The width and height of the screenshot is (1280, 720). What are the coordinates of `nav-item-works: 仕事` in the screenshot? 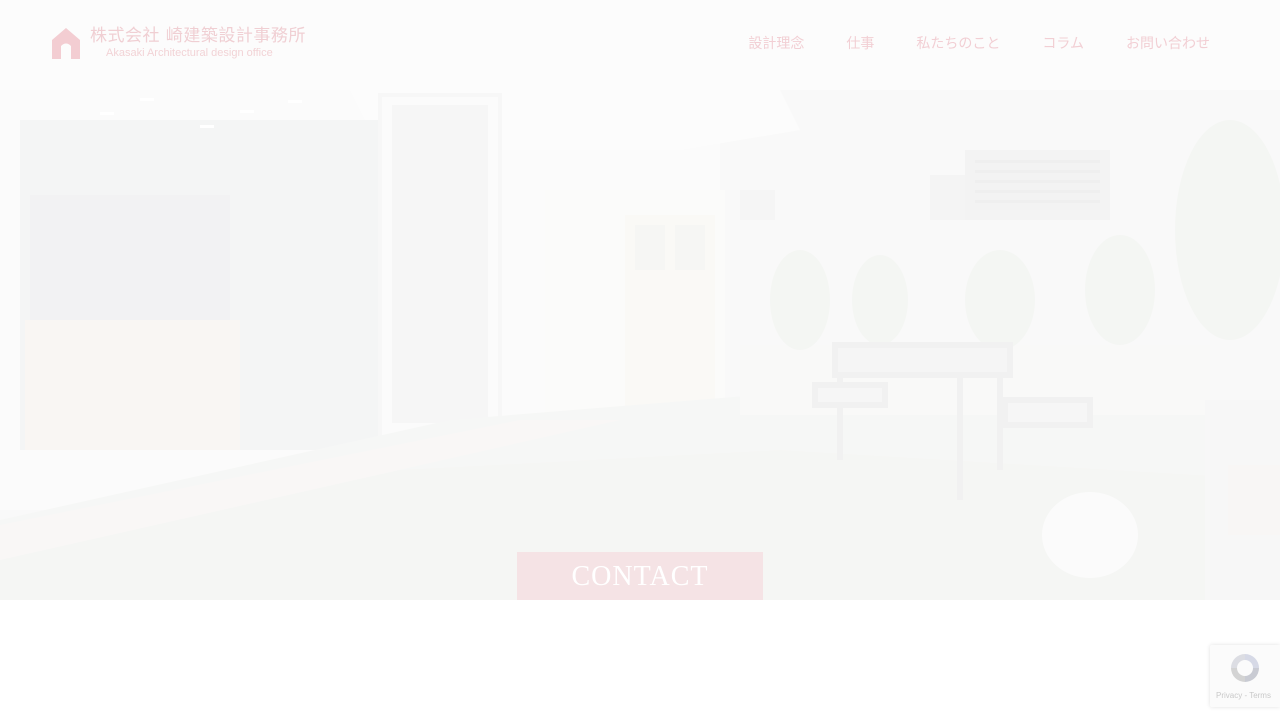 It's located at (860, 44).